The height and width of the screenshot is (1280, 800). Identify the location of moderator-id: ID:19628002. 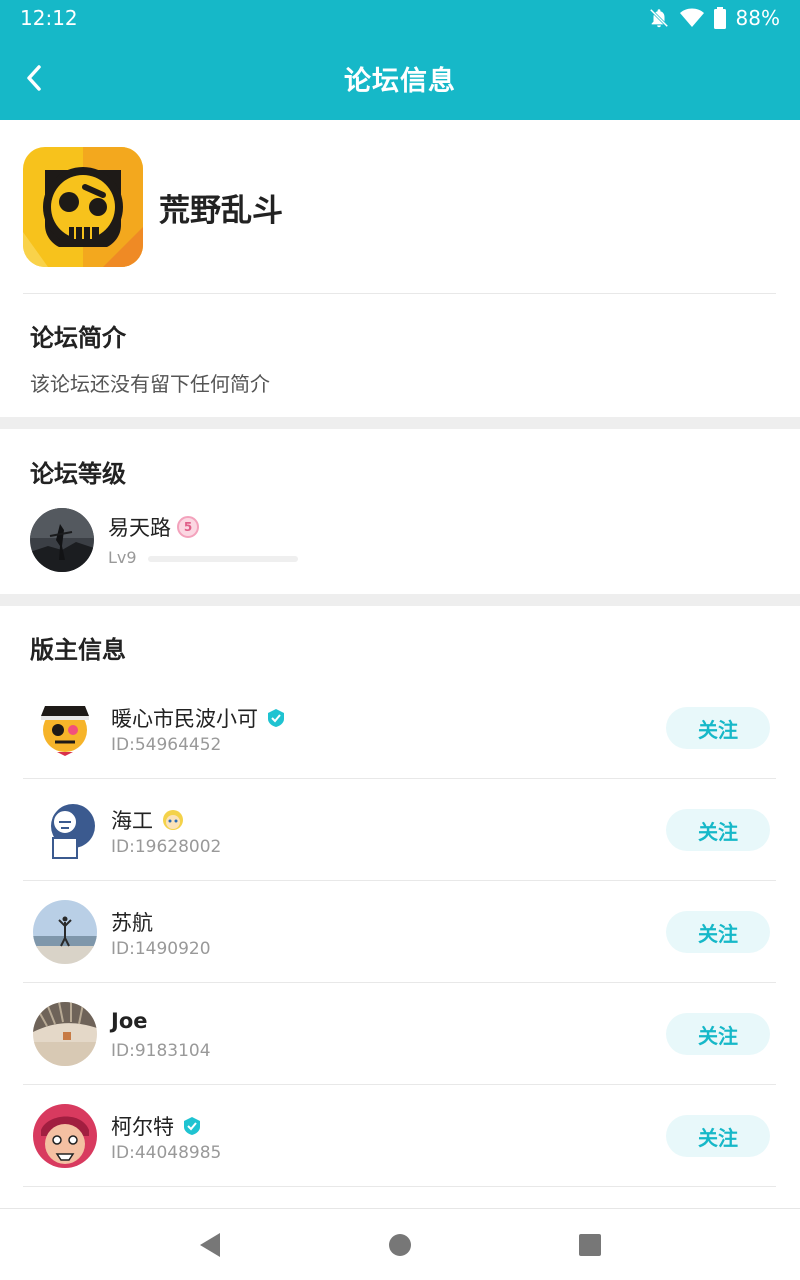
(166, 847).